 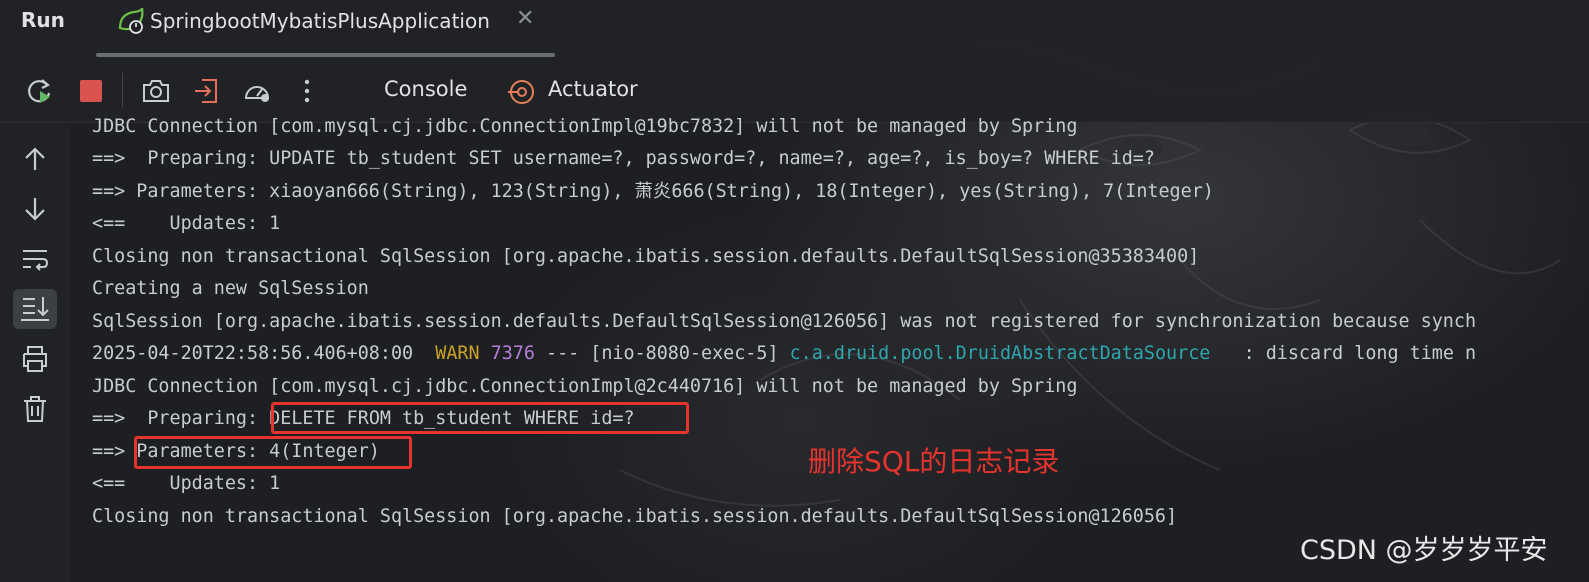 What do you see at coordinates (794, 29) in the screenshot?
I see `run-tab-bar: Run SpringbootMybatisPlusApplication ✕` at bounding box center [794, 29].